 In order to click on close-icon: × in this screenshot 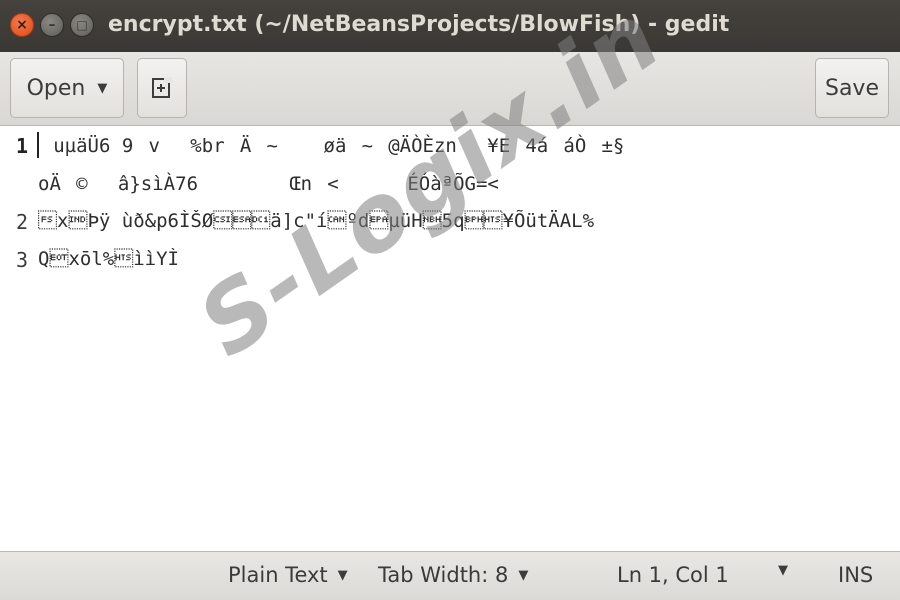, I will do `click(22, 25)`.